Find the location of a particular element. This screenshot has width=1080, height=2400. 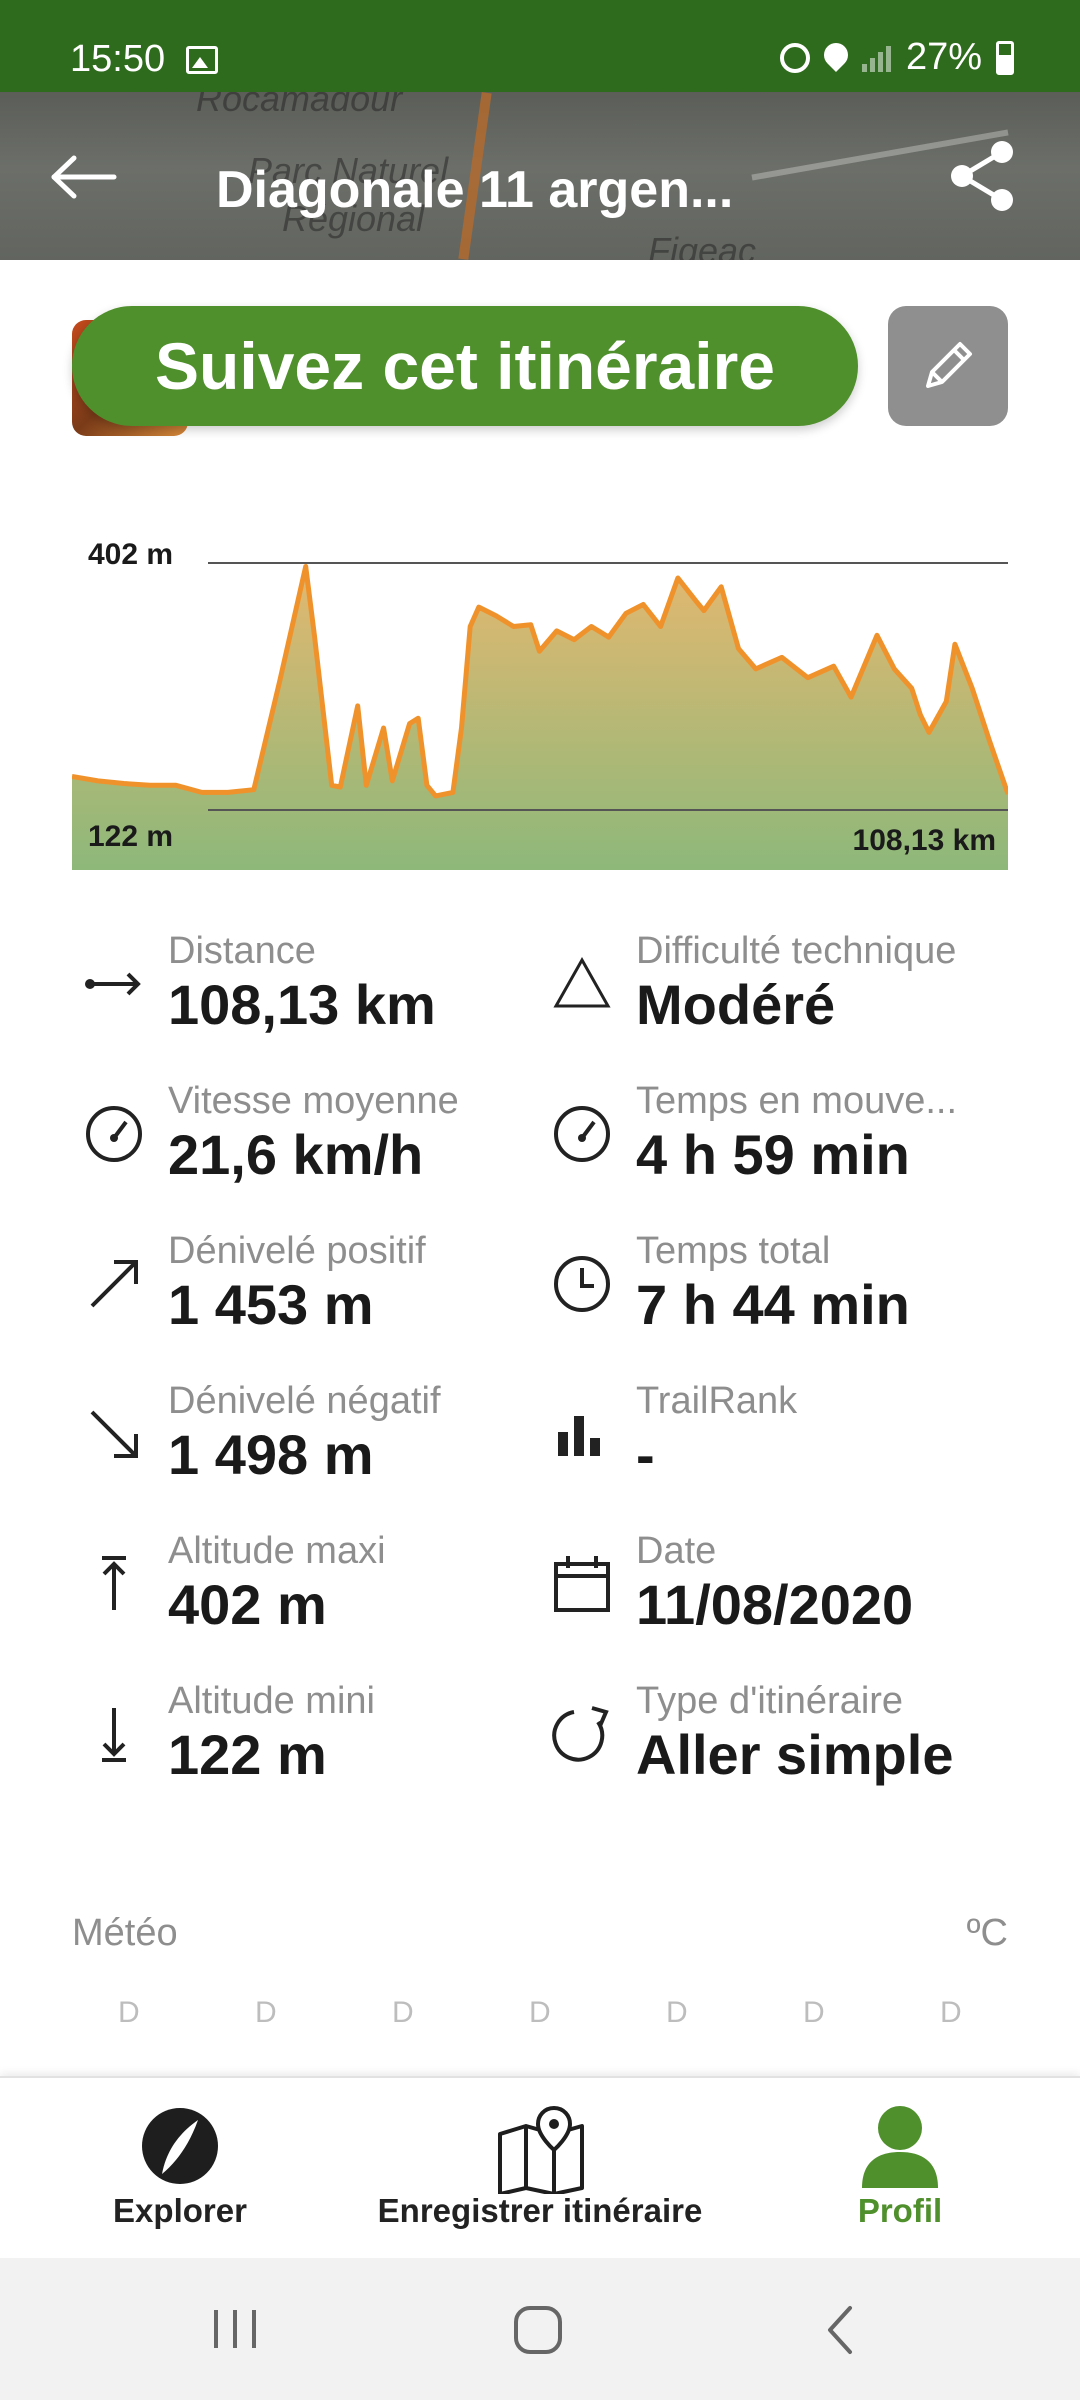

stat-date: Date 11/08/2020 is located at coordinates (770, 1600).